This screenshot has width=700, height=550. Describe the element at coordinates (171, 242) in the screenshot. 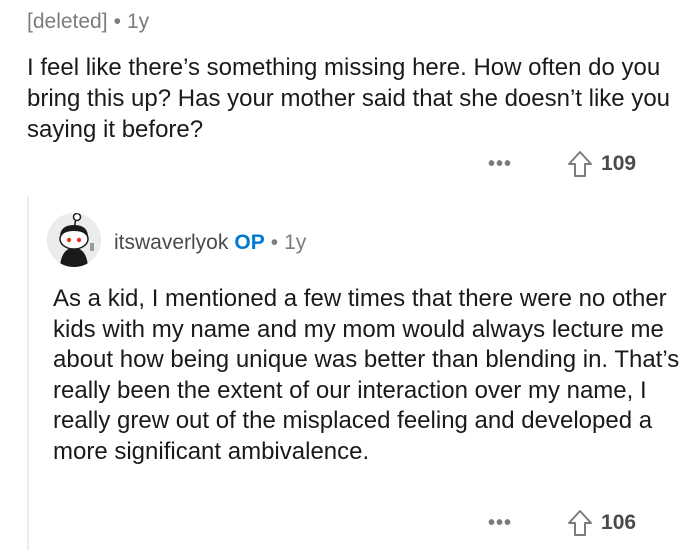

I see `reply-author: itswaverlyok` at that location.